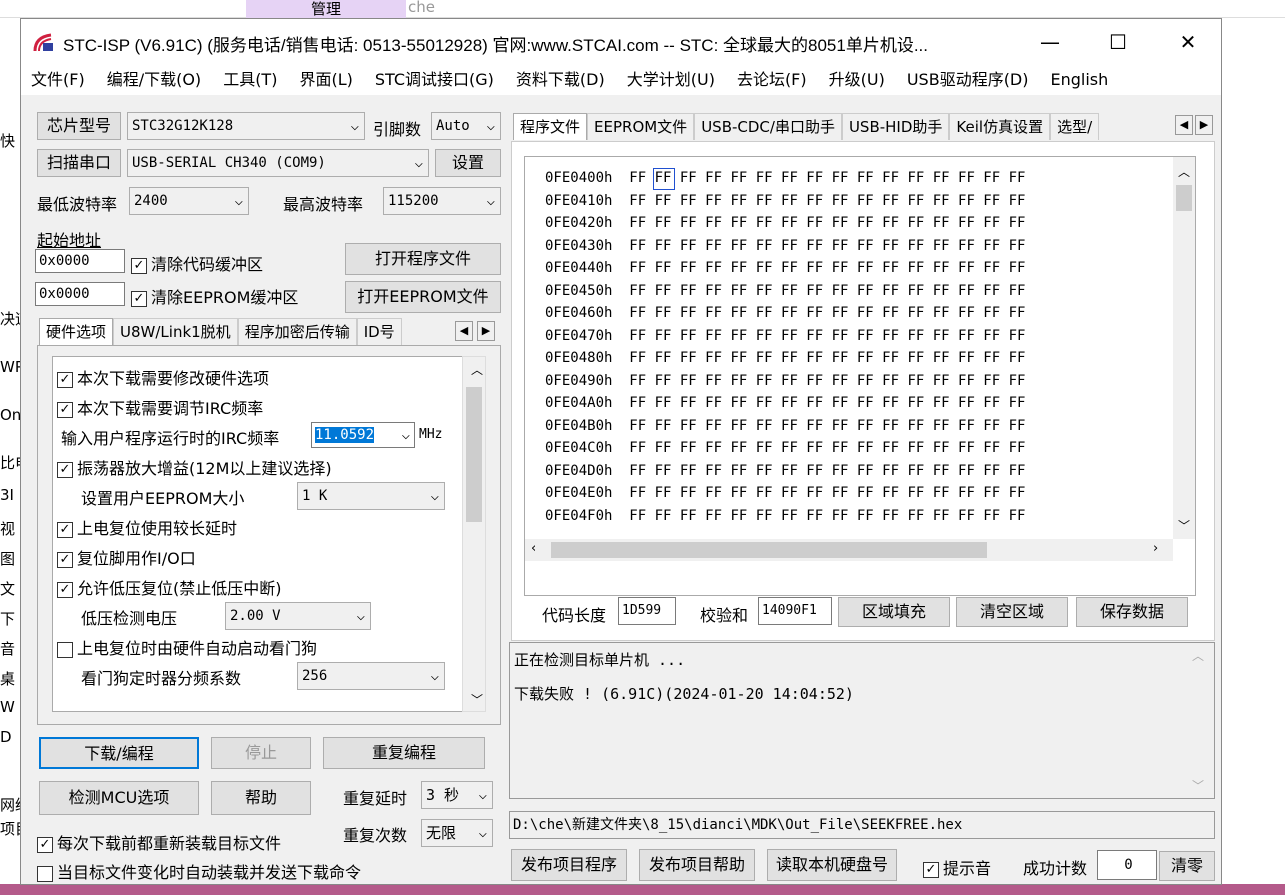 Image resolution: width=1285 pixels, height=895 pixels. What do you see at coordinates (894, 612) in the screenshot?
I see `area-fill-button: 区域填充` at bounding box center [894, 612].